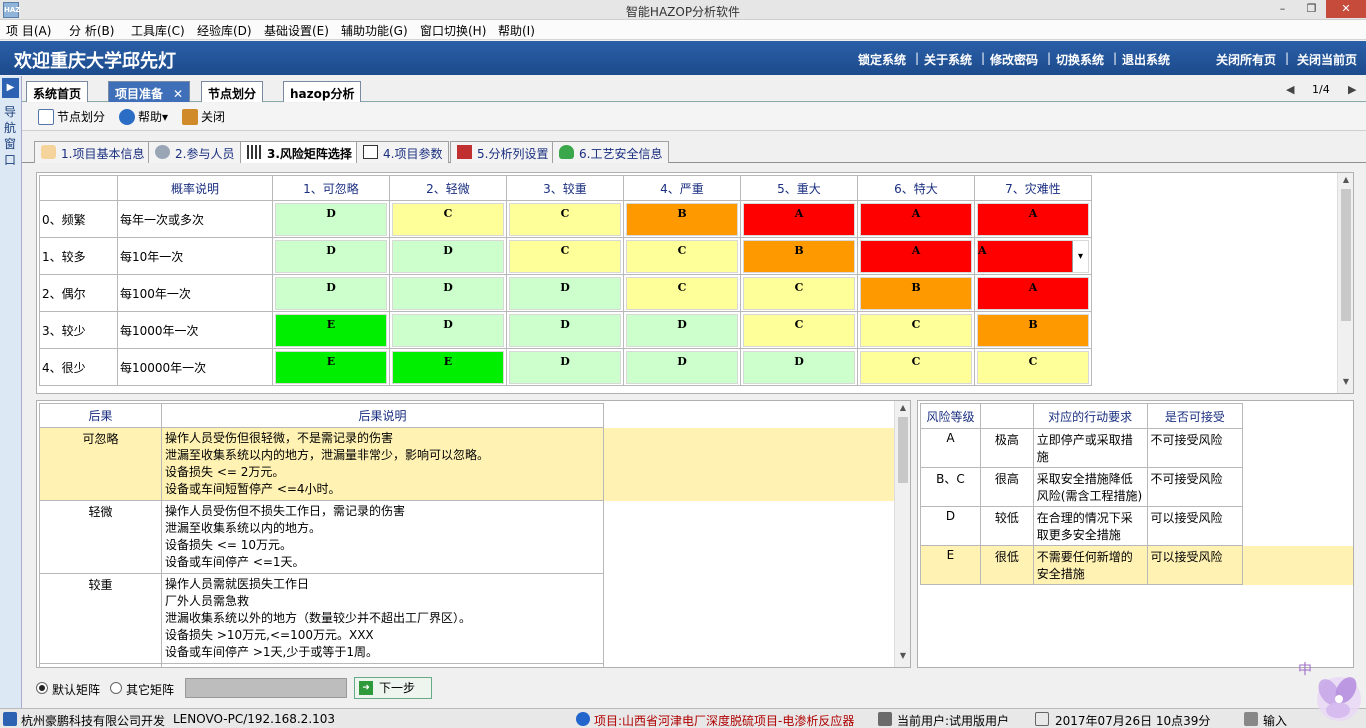 This screenshot has width=1366, height=728. What do you see at coordinates (1014, 59) in the screenshot?
I see `change-password-link: 修改密码` at bounding box center [1014, 59].